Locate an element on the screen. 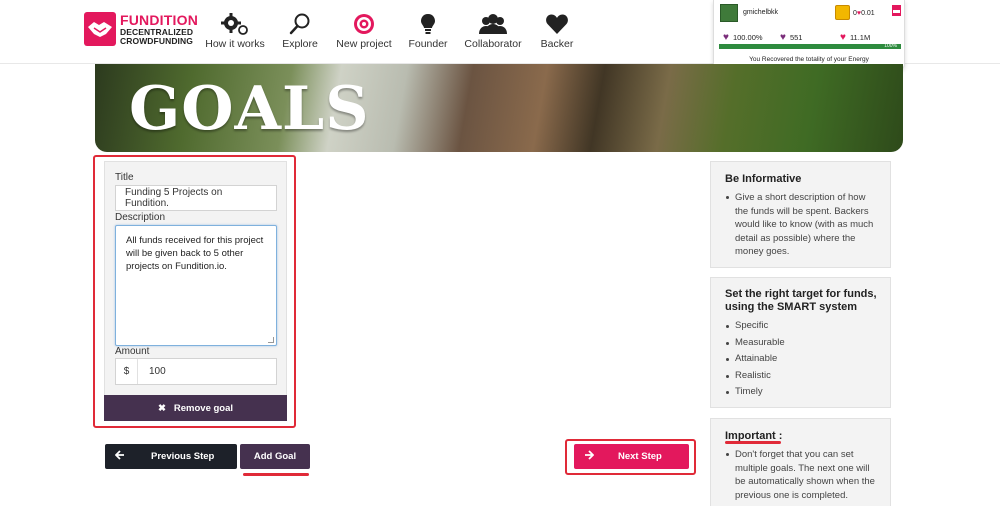 The height and width of the screenshot is (506, 1000). arrow-left-icon is located at coordinates (119, 456).